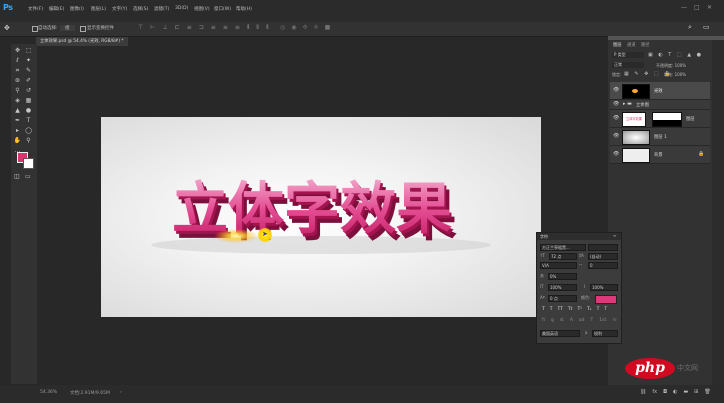 The width and height of the screenshot is (724, 403). What do you see at coordinates (589, 309) in the screenshot?
I see `subscript-icon: T₁` at bounding box center [589, 309].